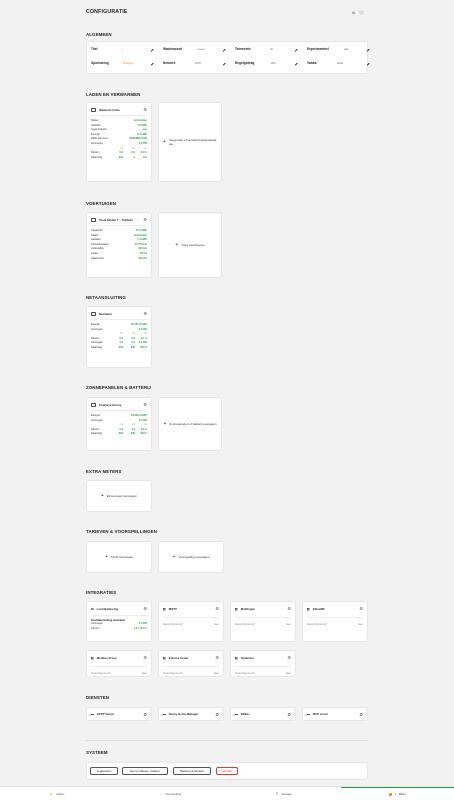  What do you see at coordinates (160, 793) in the screenshot?
I see `nav-icon: ☼` at bounding box center [160, 793].